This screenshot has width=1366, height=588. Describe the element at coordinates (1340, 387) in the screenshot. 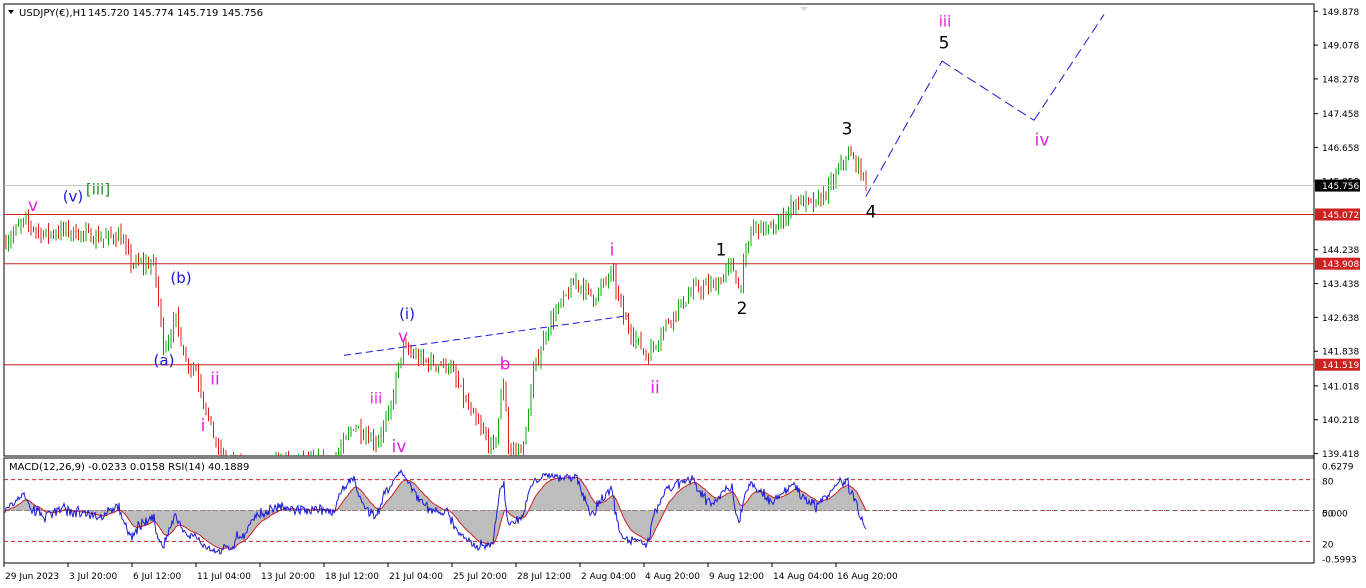

I see `price-tick-label: 141.018` at that location.